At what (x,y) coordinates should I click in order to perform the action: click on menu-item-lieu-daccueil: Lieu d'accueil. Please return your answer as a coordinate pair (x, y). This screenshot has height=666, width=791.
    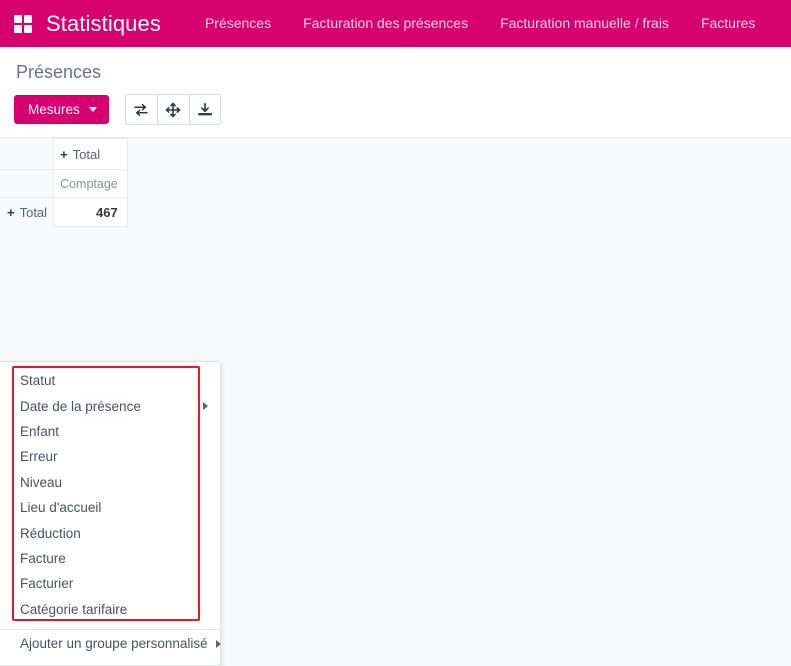
    Looking at the image, I should click on (110, 507).